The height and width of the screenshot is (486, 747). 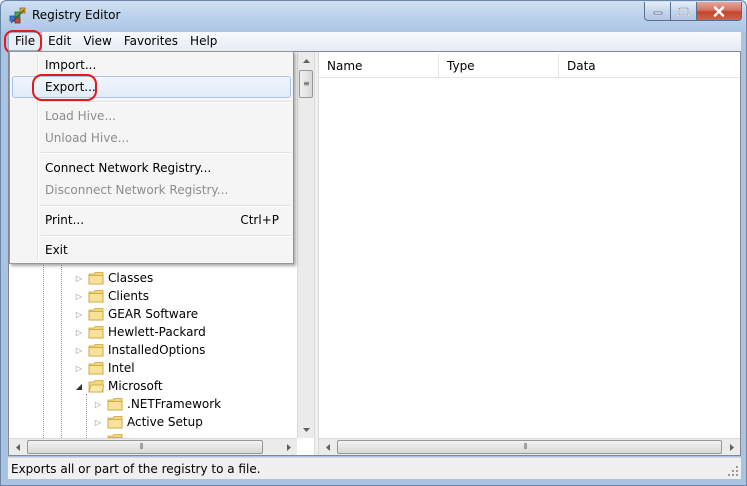 What do you see at coordinates (59, 41) in the screenshot?
I see `menu-edit: Edit` at bounding box center [59, 41].